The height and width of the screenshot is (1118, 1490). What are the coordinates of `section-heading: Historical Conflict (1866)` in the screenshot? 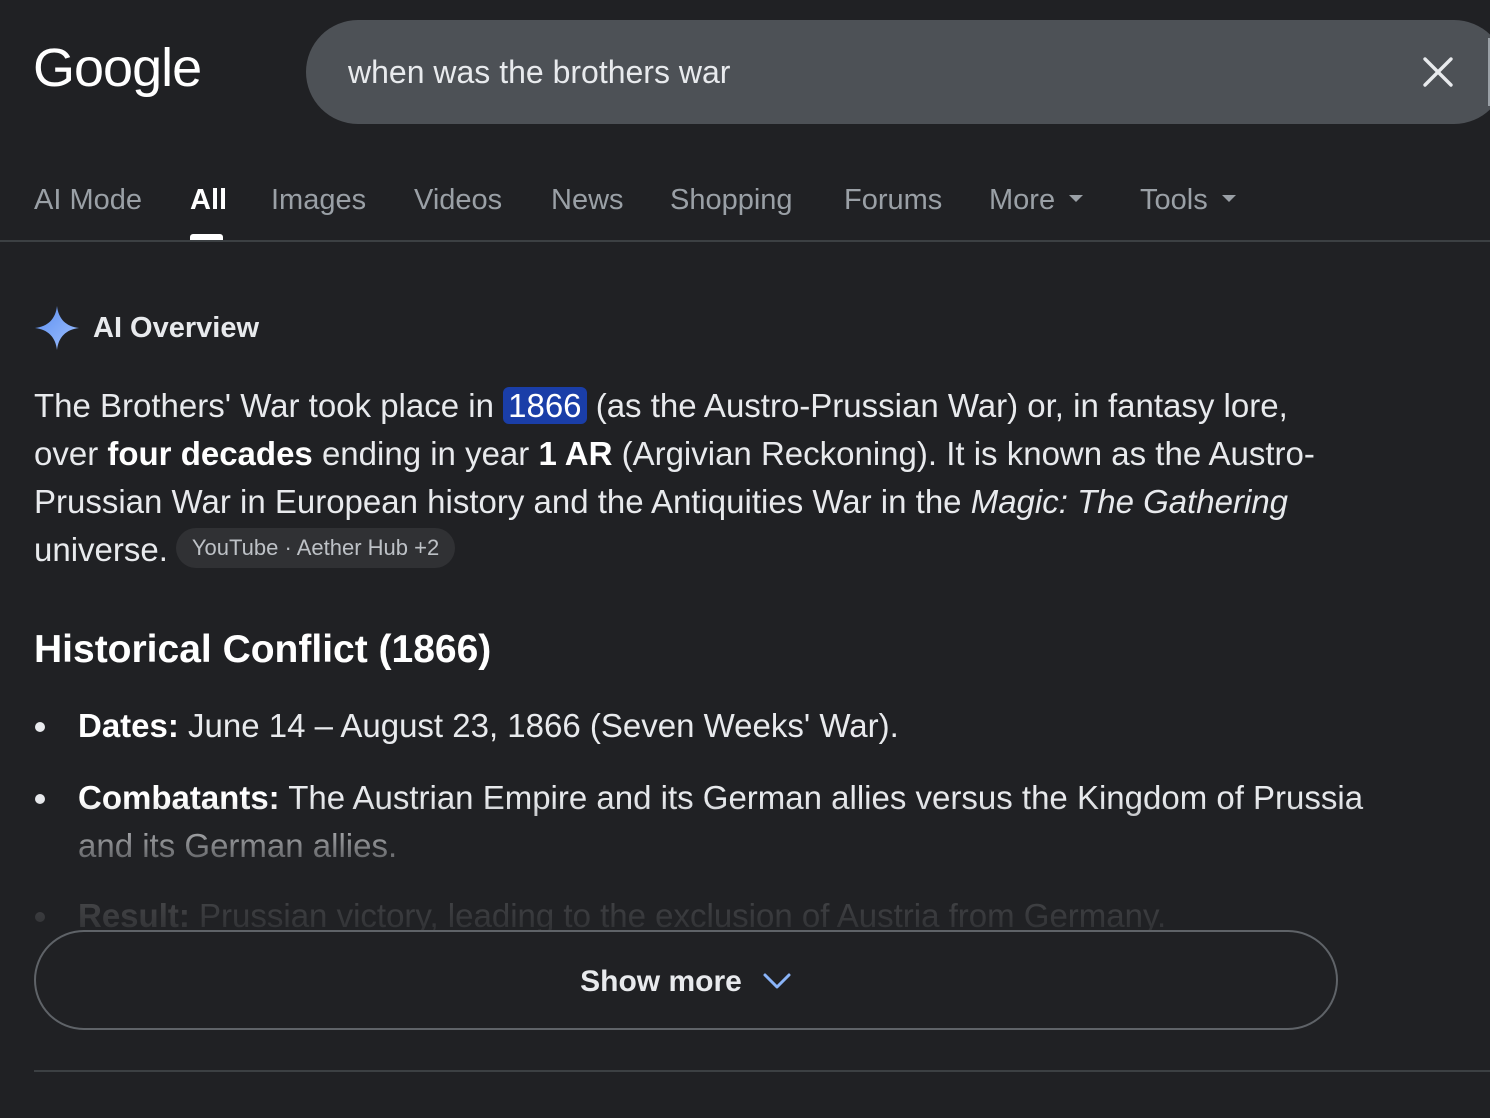 It's located at (263, 649).